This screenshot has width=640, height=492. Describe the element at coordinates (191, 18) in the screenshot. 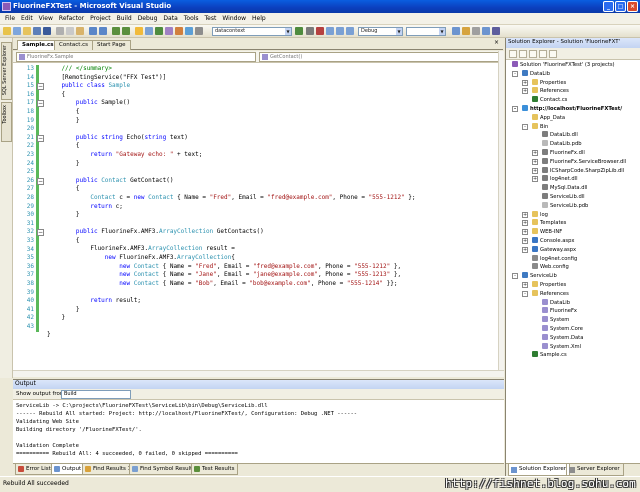

I see `menu-item-tools: Tools` at that location.